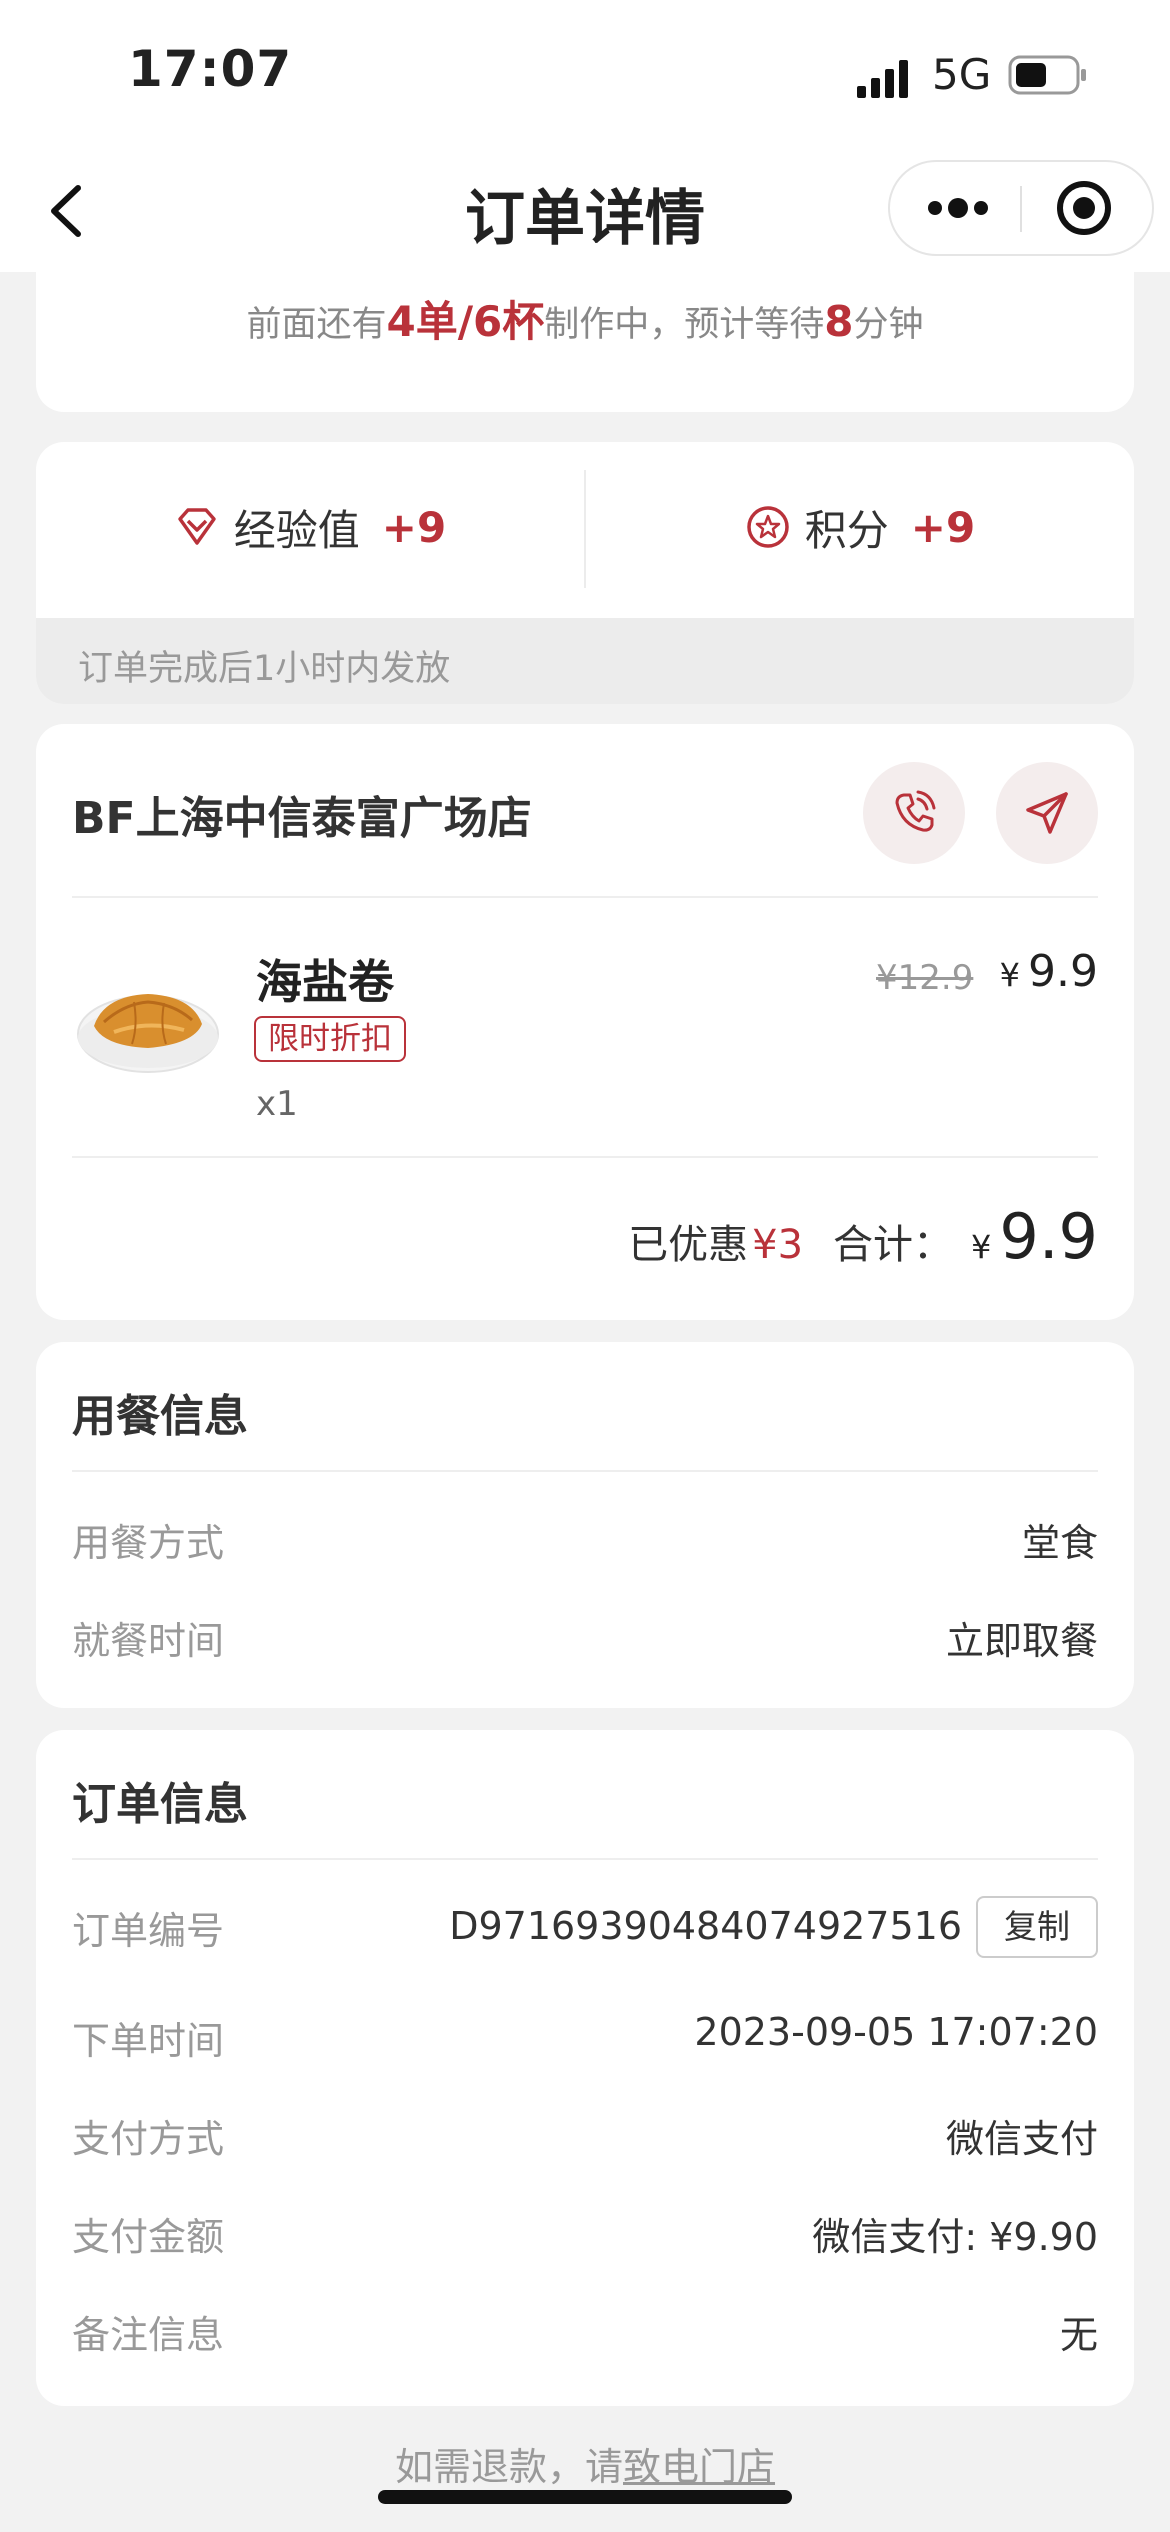  I want to click on saved-value: ¥3, so click(778, 1245).